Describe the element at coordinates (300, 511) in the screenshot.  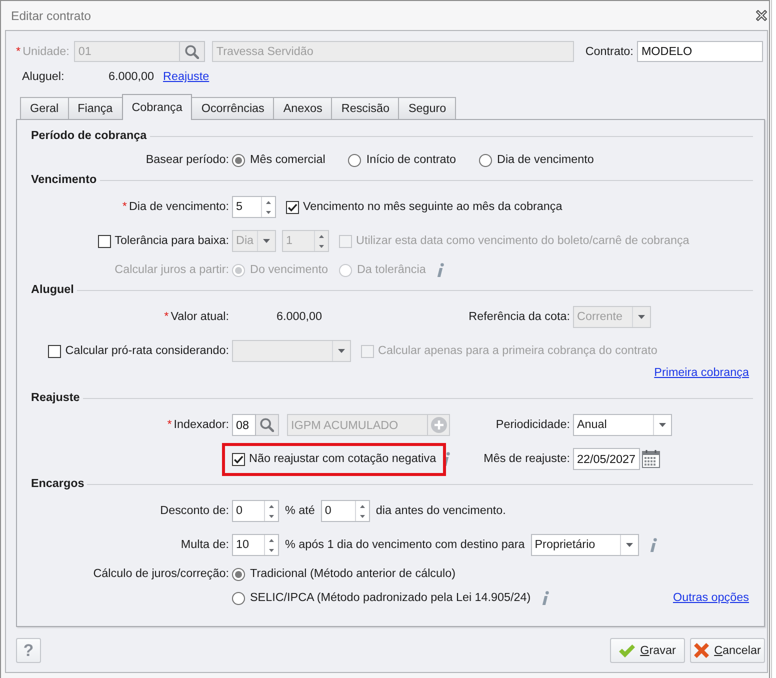
I see `field-text: % até` at that location.